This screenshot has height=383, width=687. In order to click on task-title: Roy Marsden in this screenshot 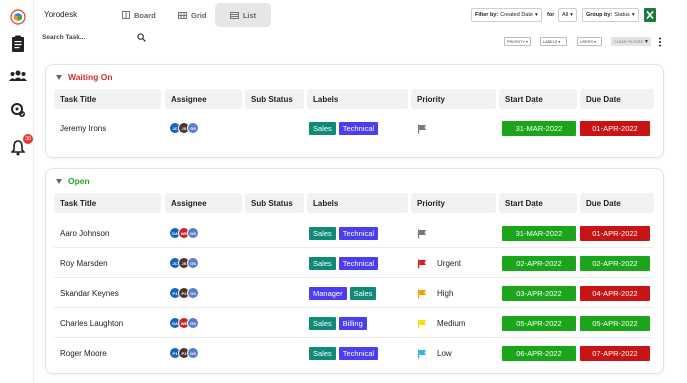, I will do `click(84, 263)`.